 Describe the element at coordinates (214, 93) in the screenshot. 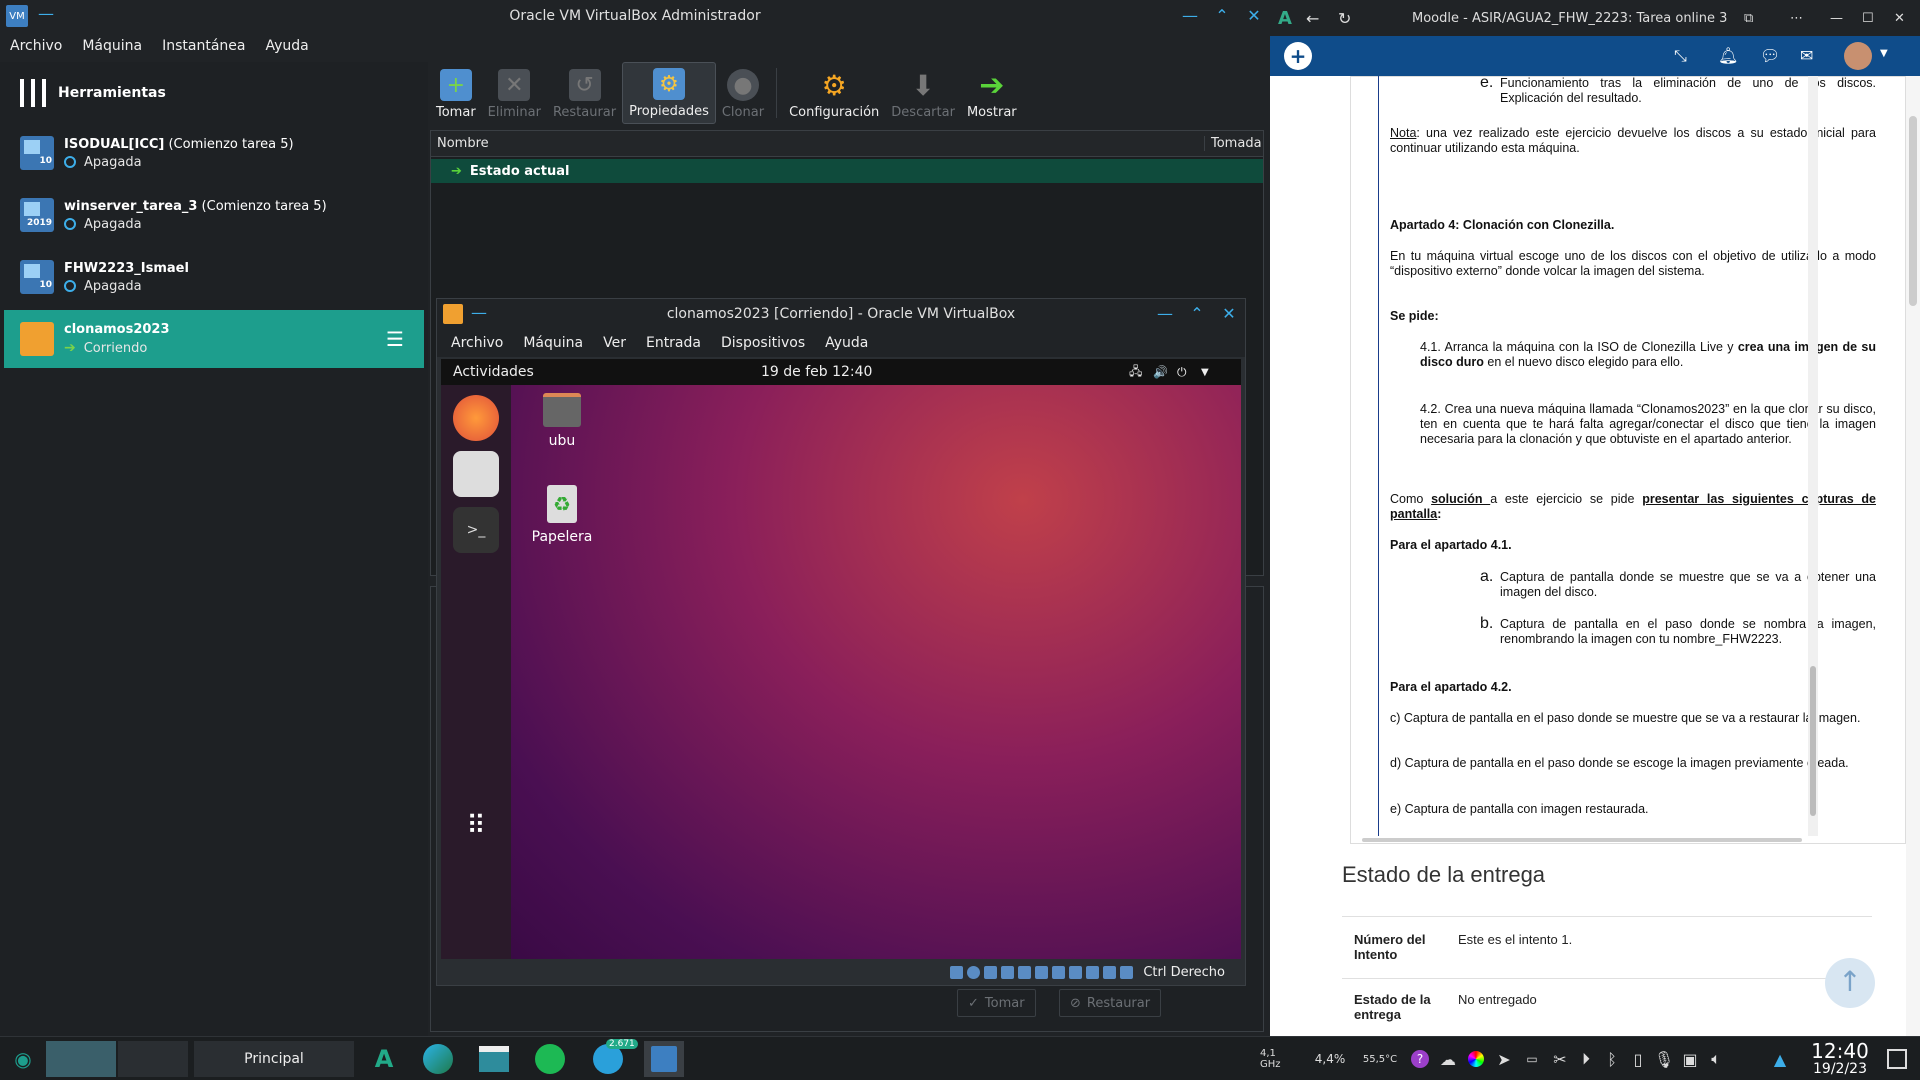

I see `tools-item: Herramientas` at that location.